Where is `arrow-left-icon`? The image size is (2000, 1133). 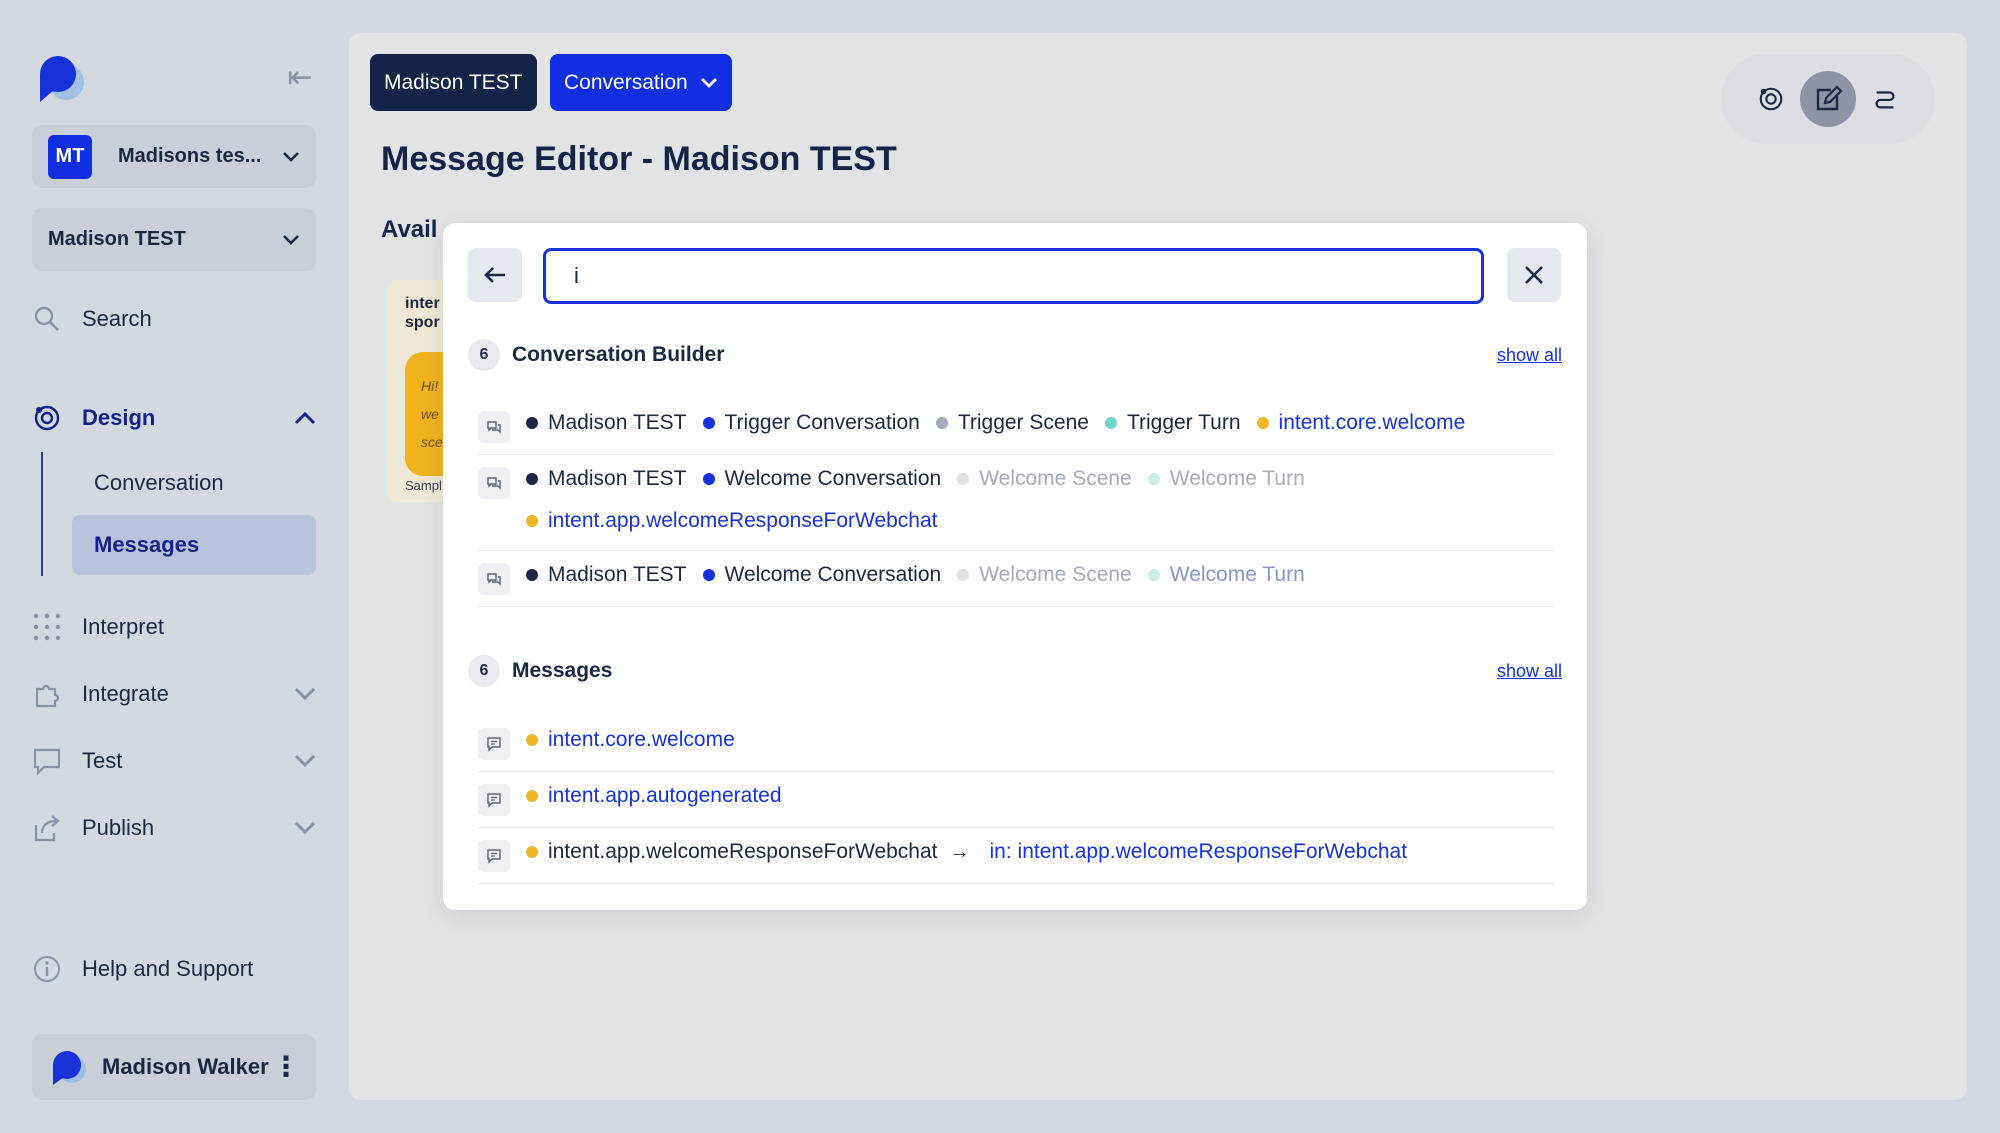
arrow-left-icon is located at coordinates (494, 275).